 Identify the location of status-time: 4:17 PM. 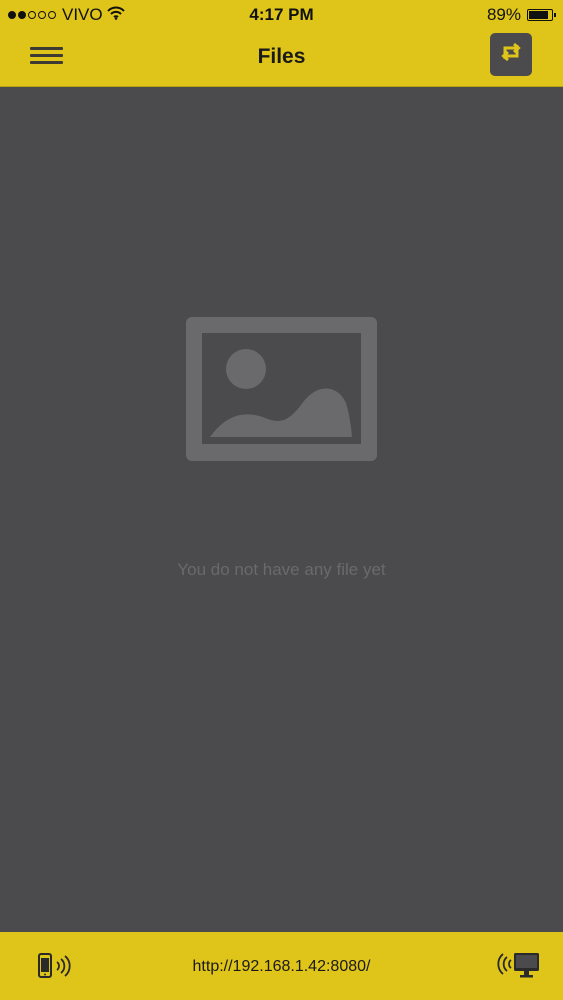
(281, 14).